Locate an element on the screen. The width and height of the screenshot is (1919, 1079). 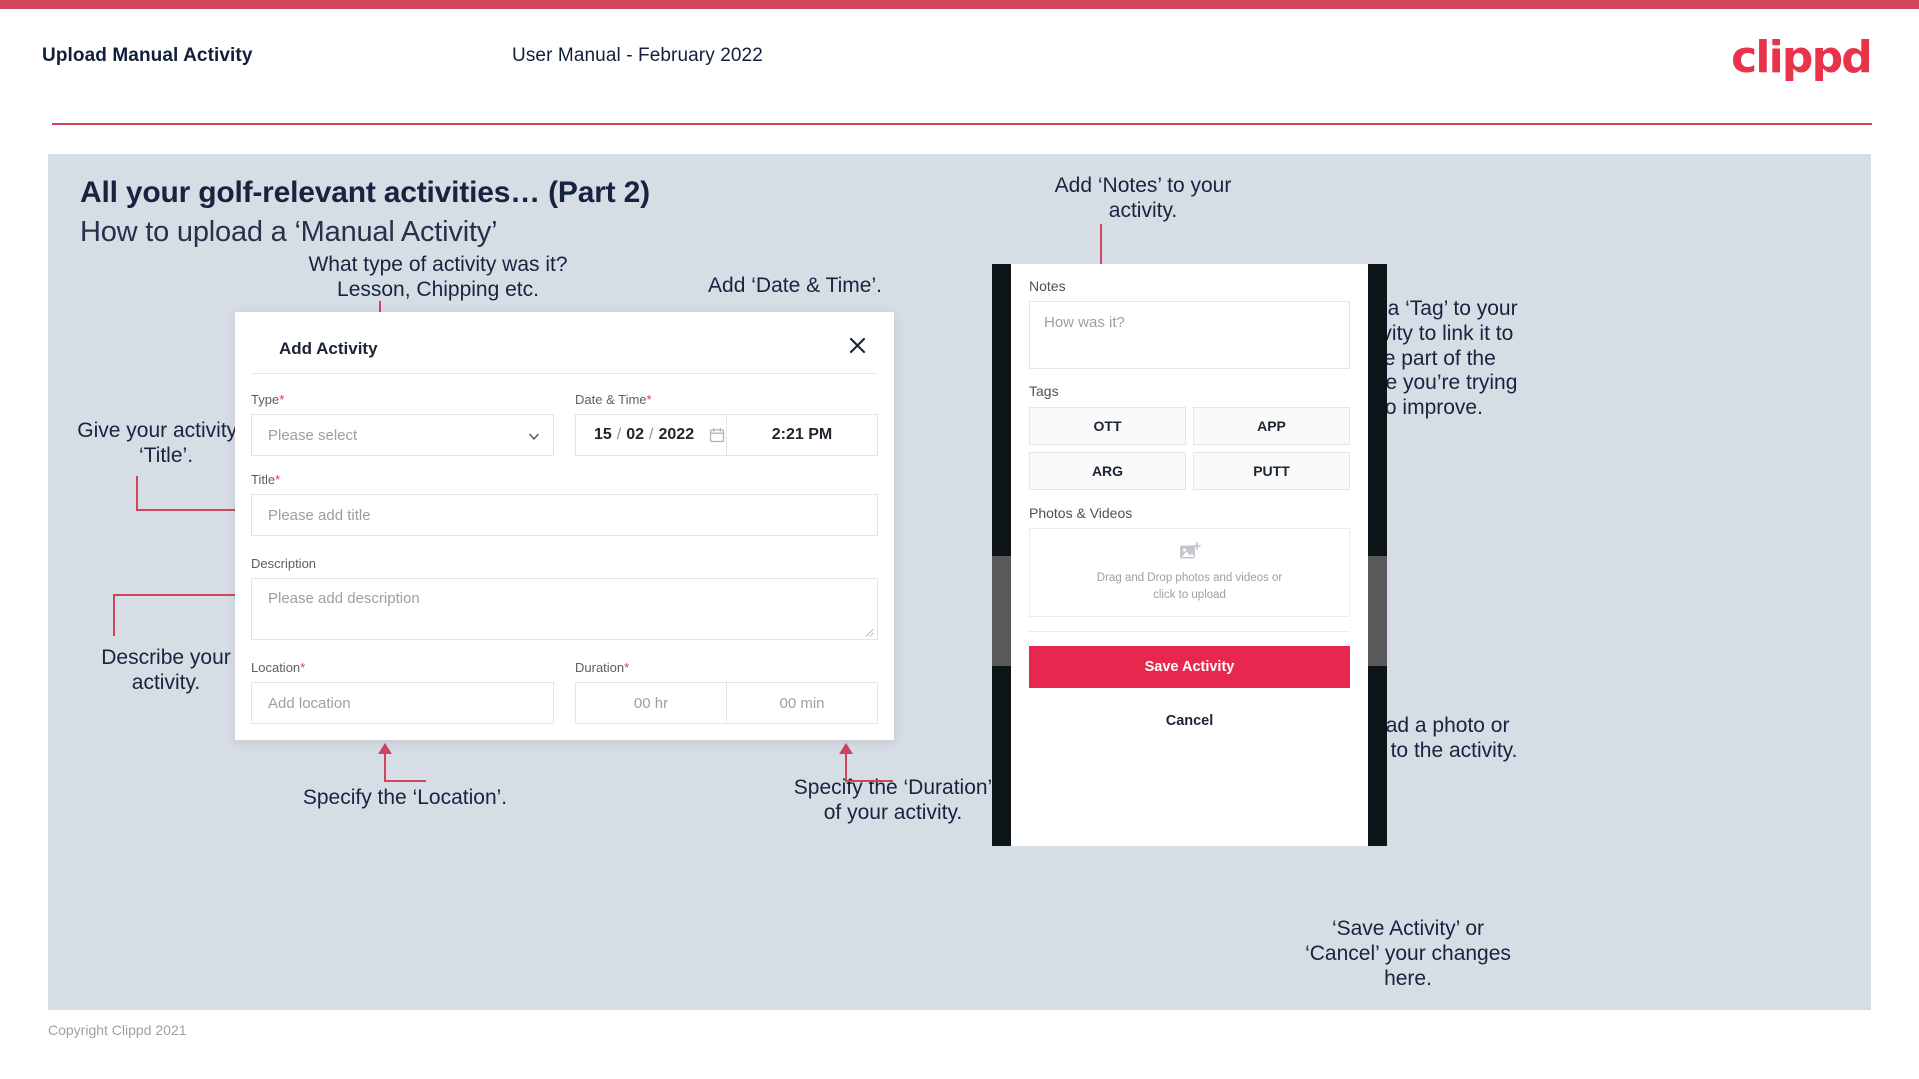
tag-button-arg: ARG is located at coordinates (1107, 471).